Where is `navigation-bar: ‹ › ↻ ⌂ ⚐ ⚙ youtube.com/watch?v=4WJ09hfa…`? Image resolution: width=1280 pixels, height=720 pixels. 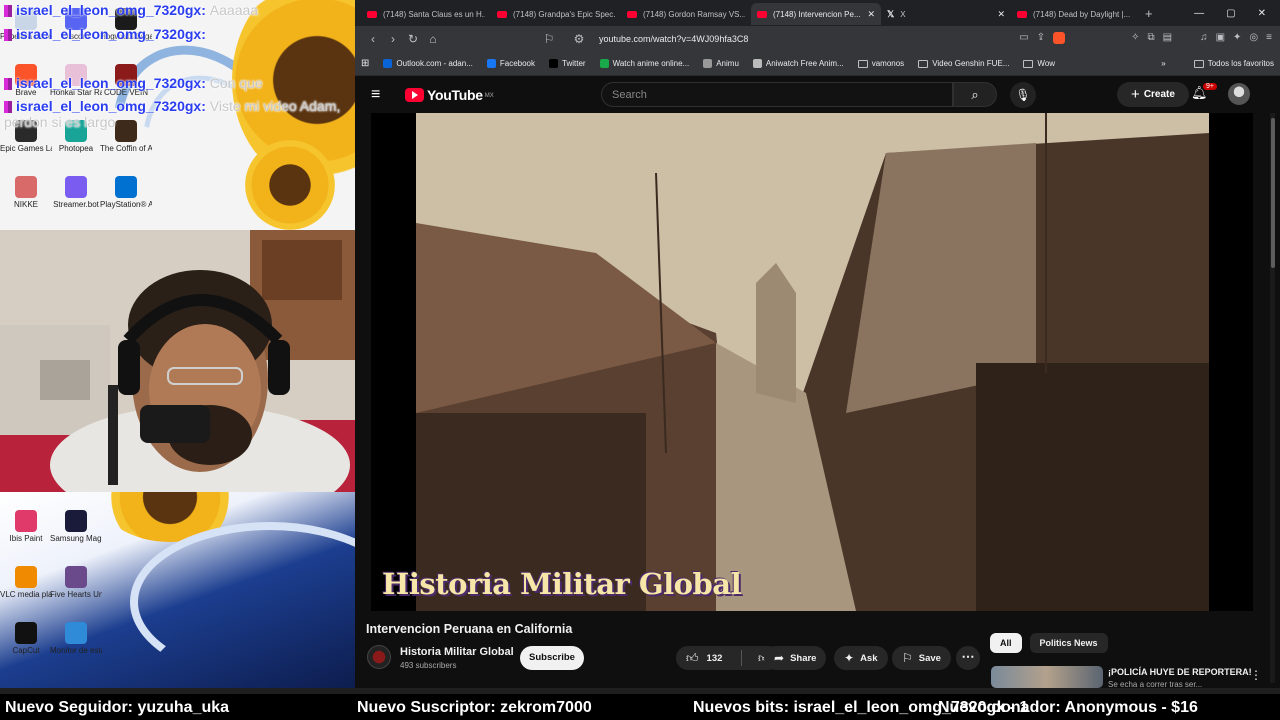
navigation-bar: ‹ › ↻ ⌂ ⚐ ⚙ youtube.com/watch?v=4WJ09hfa… is located at coordinates (817, 39).